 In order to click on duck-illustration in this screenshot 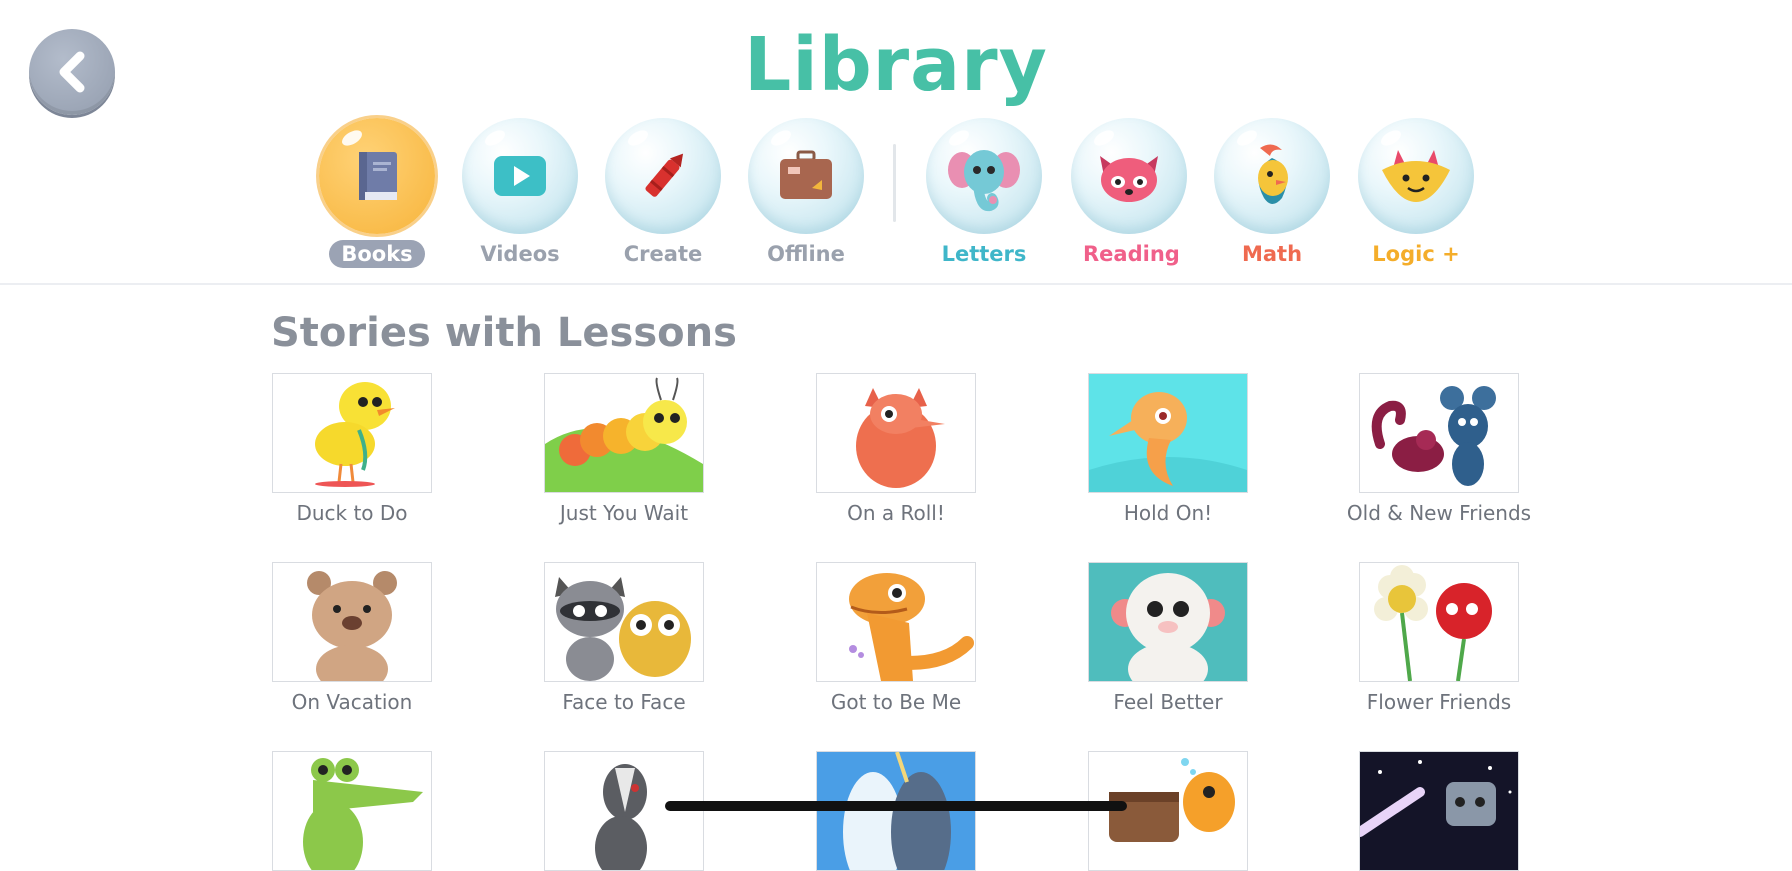, I will do `click(355, 434)`.